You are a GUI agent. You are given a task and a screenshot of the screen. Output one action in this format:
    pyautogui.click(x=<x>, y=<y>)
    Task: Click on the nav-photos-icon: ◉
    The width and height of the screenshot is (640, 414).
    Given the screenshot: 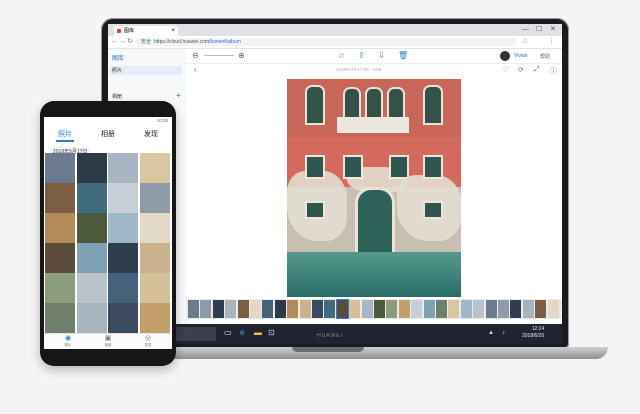 What is the action you would take?
    pyautogui.click(x=68, y=339)
    